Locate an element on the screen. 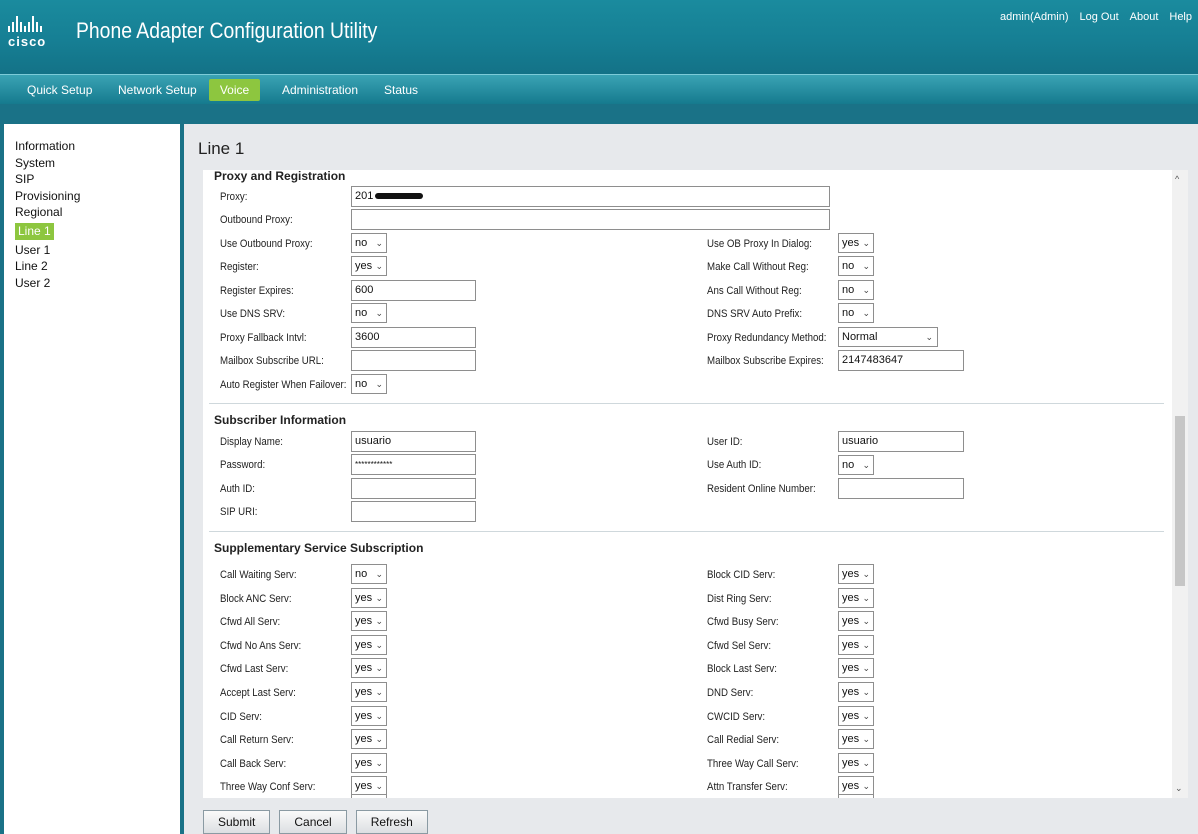 The width and height of the screenshot is (1198, 834). app-title: Phone Adapter Configuration Utility is located at coordinates (227, 30).